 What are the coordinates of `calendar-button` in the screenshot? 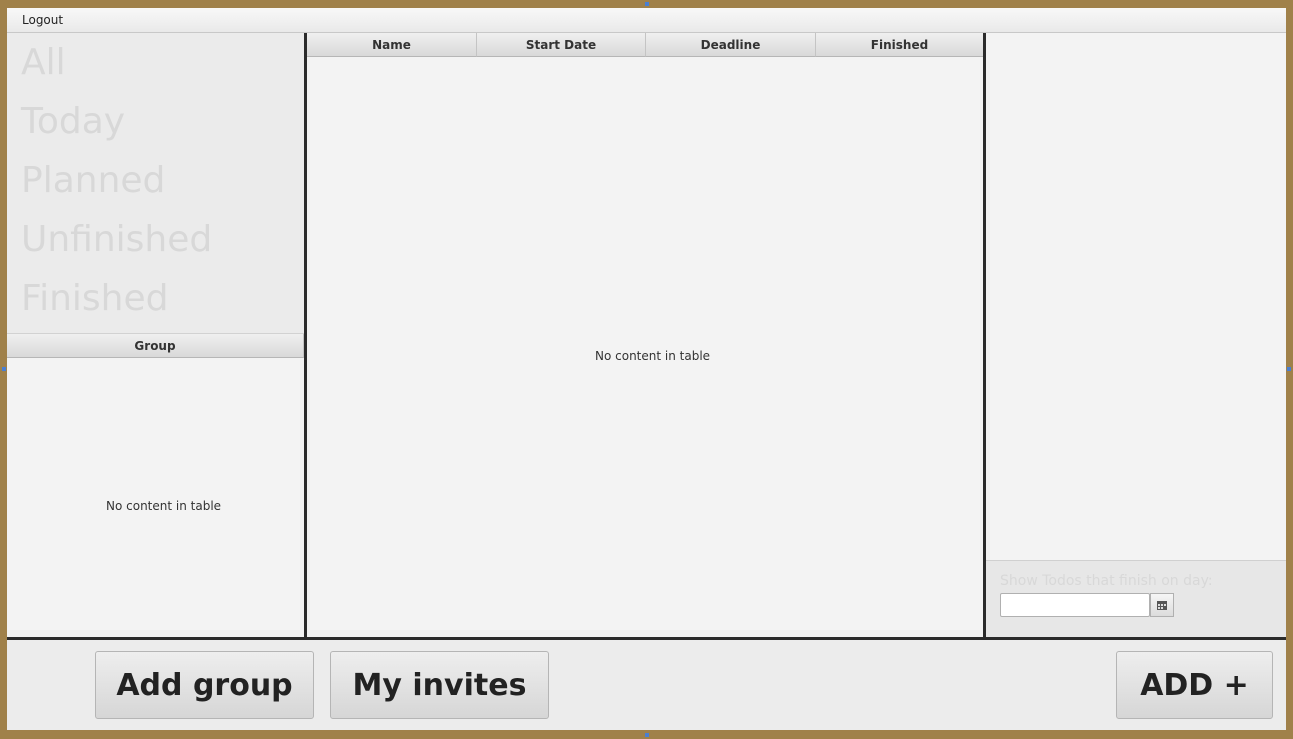 It's located at (1162, 605).